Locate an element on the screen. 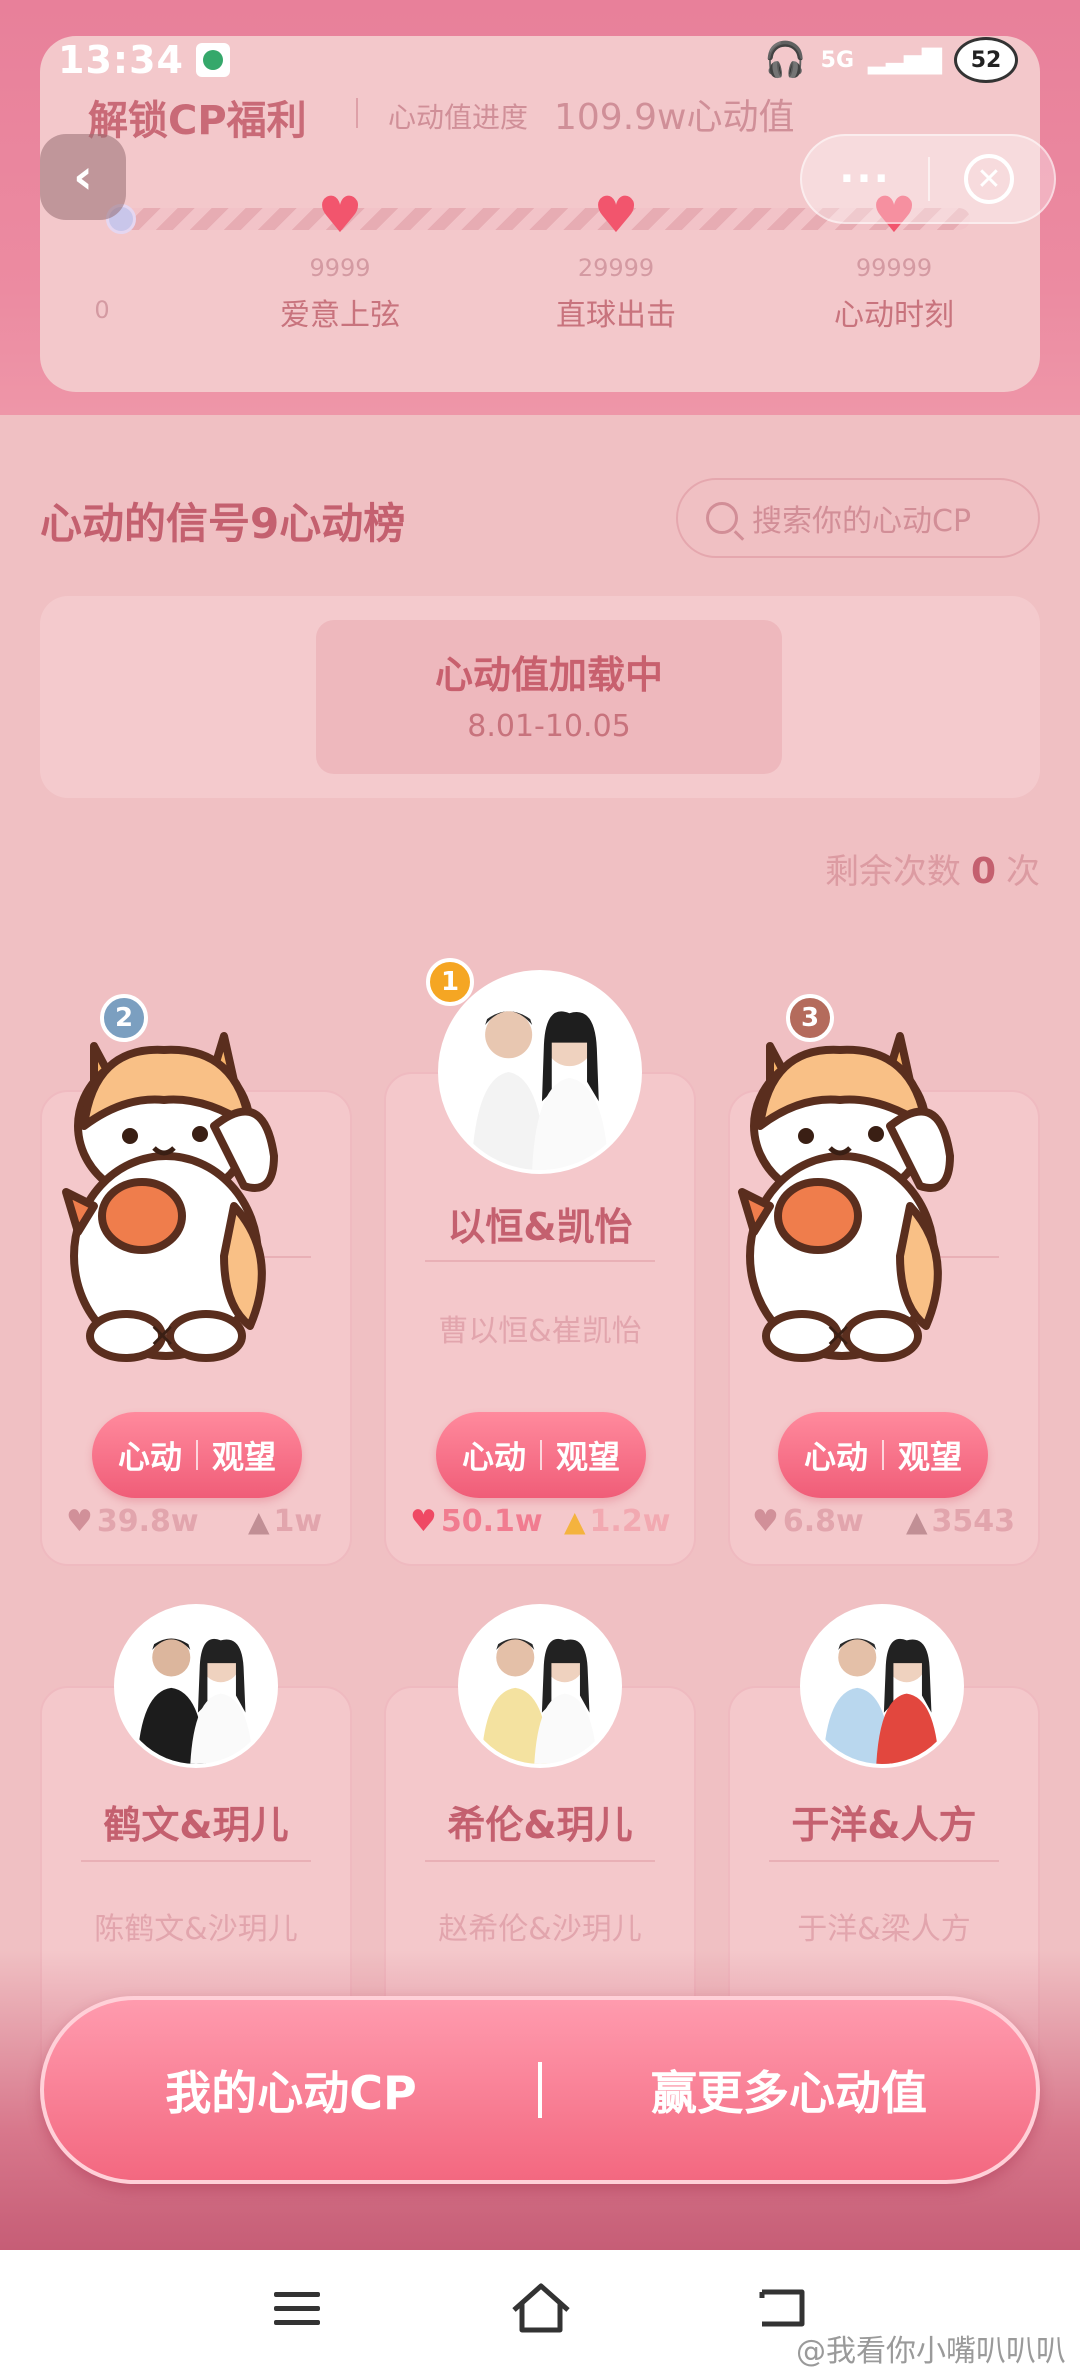  welfare-separator is located at coordinates (357, 113).